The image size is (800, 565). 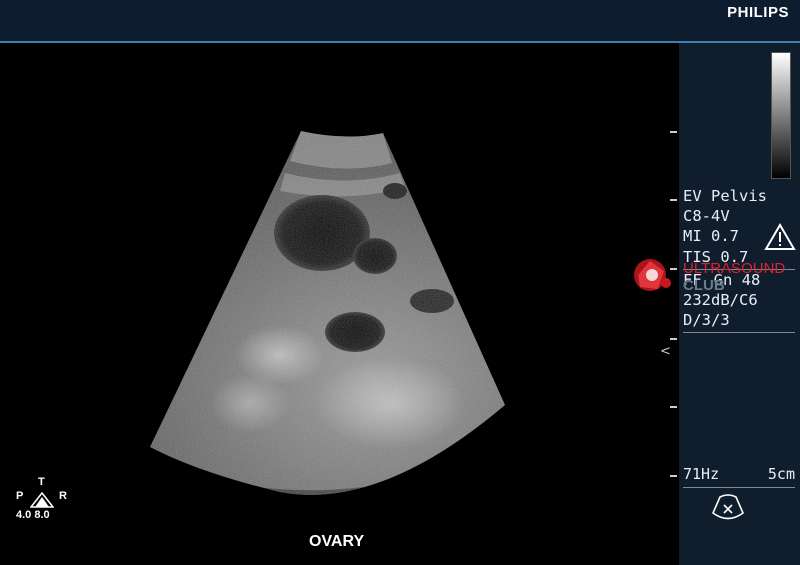 What do you see at coordinates (400, 21) in the screenshot?
I see `top-bar: PHILIPS` at bounding box center [400, 21].